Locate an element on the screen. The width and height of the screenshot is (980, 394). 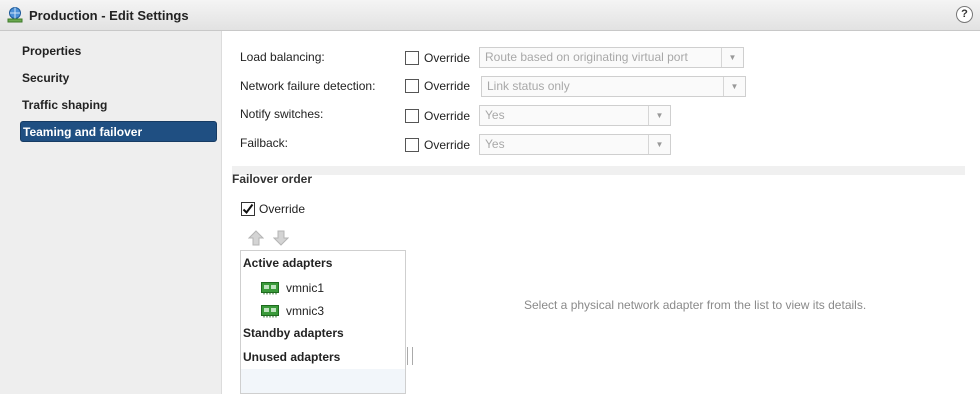
section-divider is located at coordinates (598, 170).